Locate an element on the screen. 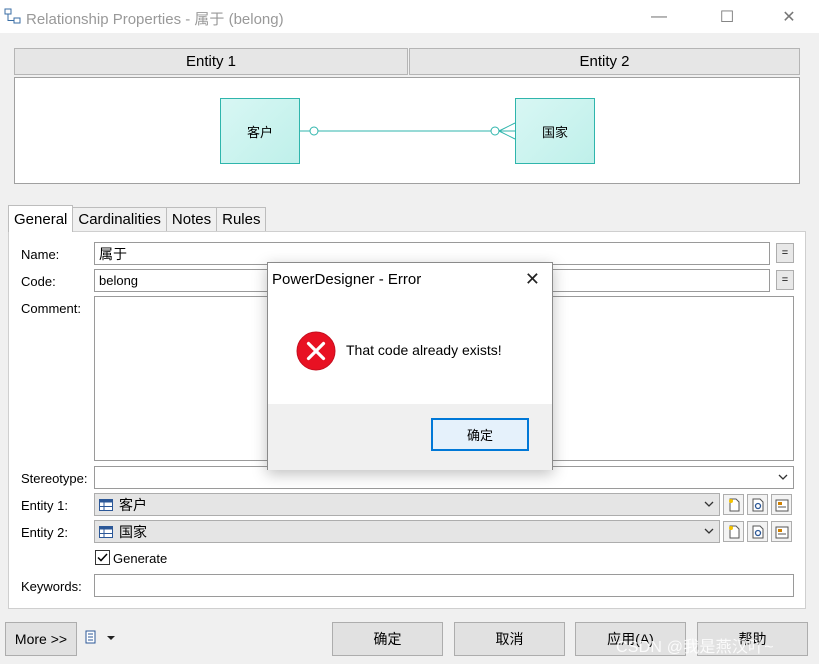 The image size is (819, 664). stereotype-label: Stereotype: is located at coordinates (54, 478).